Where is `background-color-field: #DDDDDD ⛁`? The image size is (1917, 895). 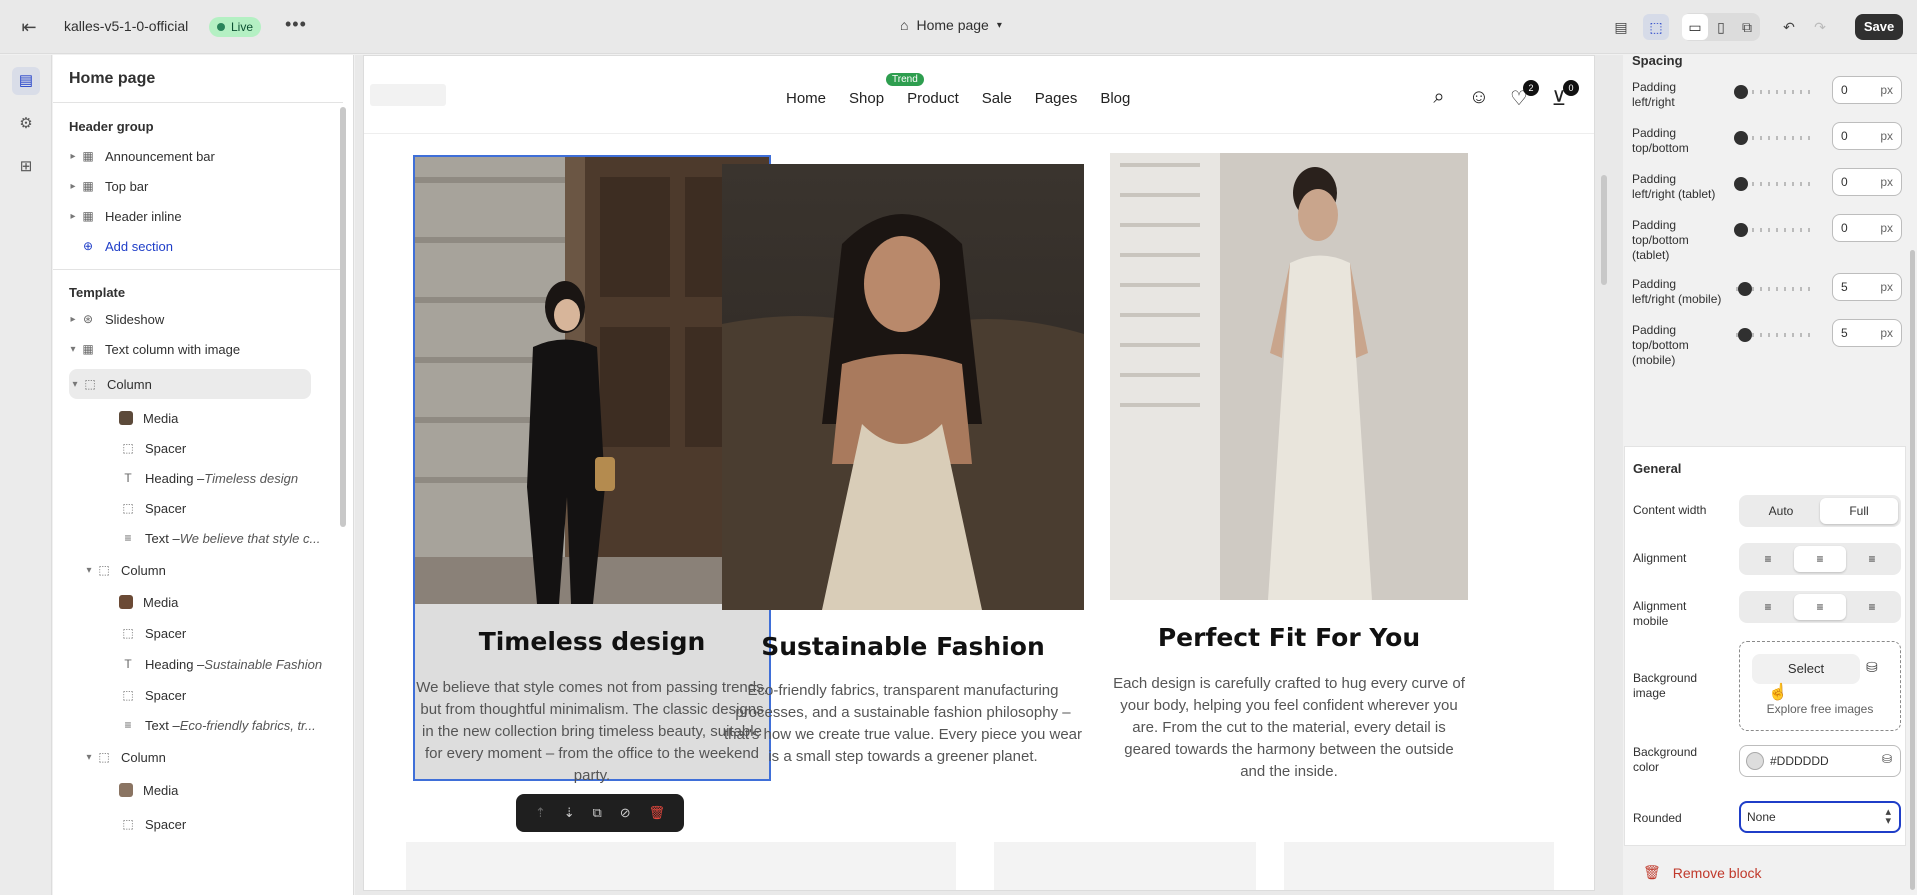
background-color-field: #DDDDDD ⛁ is located at coordinates (1820, 761).